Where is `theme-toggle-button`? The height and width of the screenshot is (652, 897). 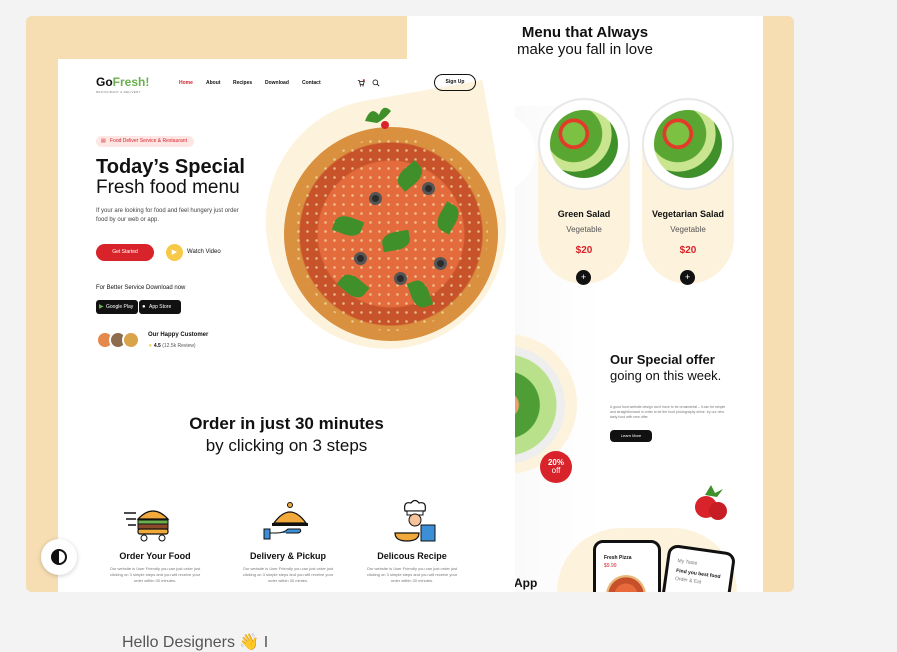 theme-toggle-button is located at coordinates (59, 557).